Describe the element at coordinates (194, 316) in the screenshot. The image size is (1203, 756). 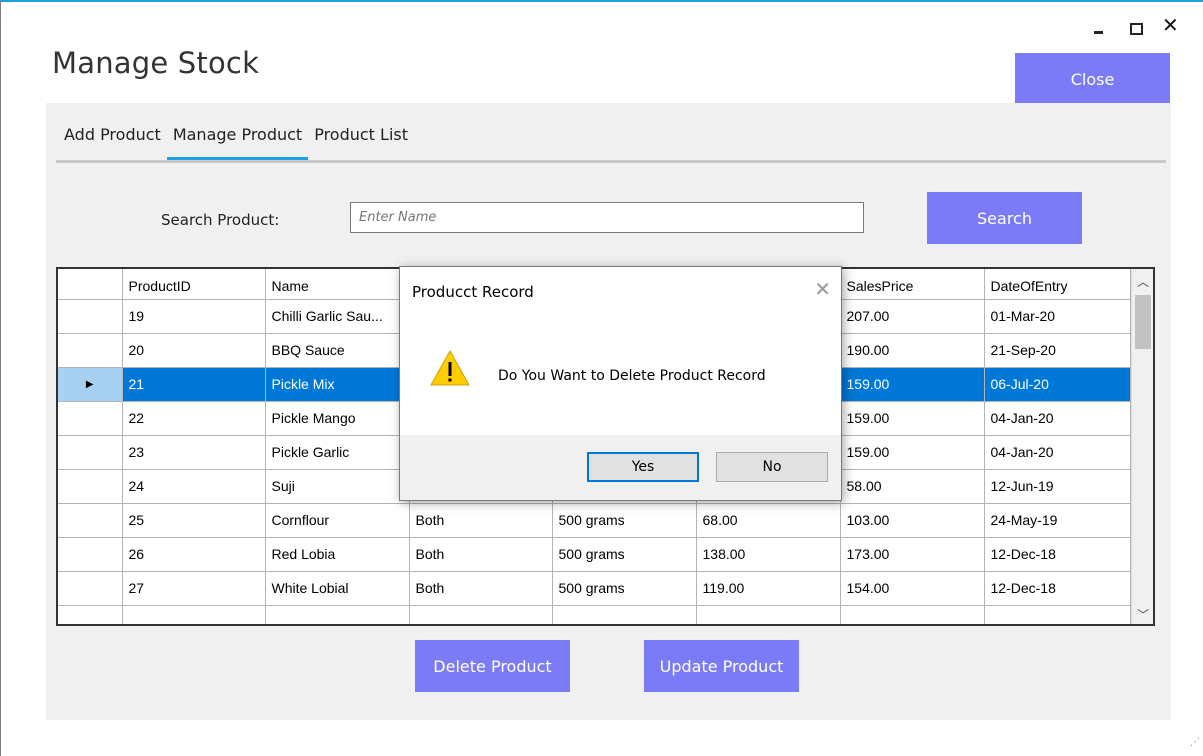
I see `table-cell-id: 19` at that location.